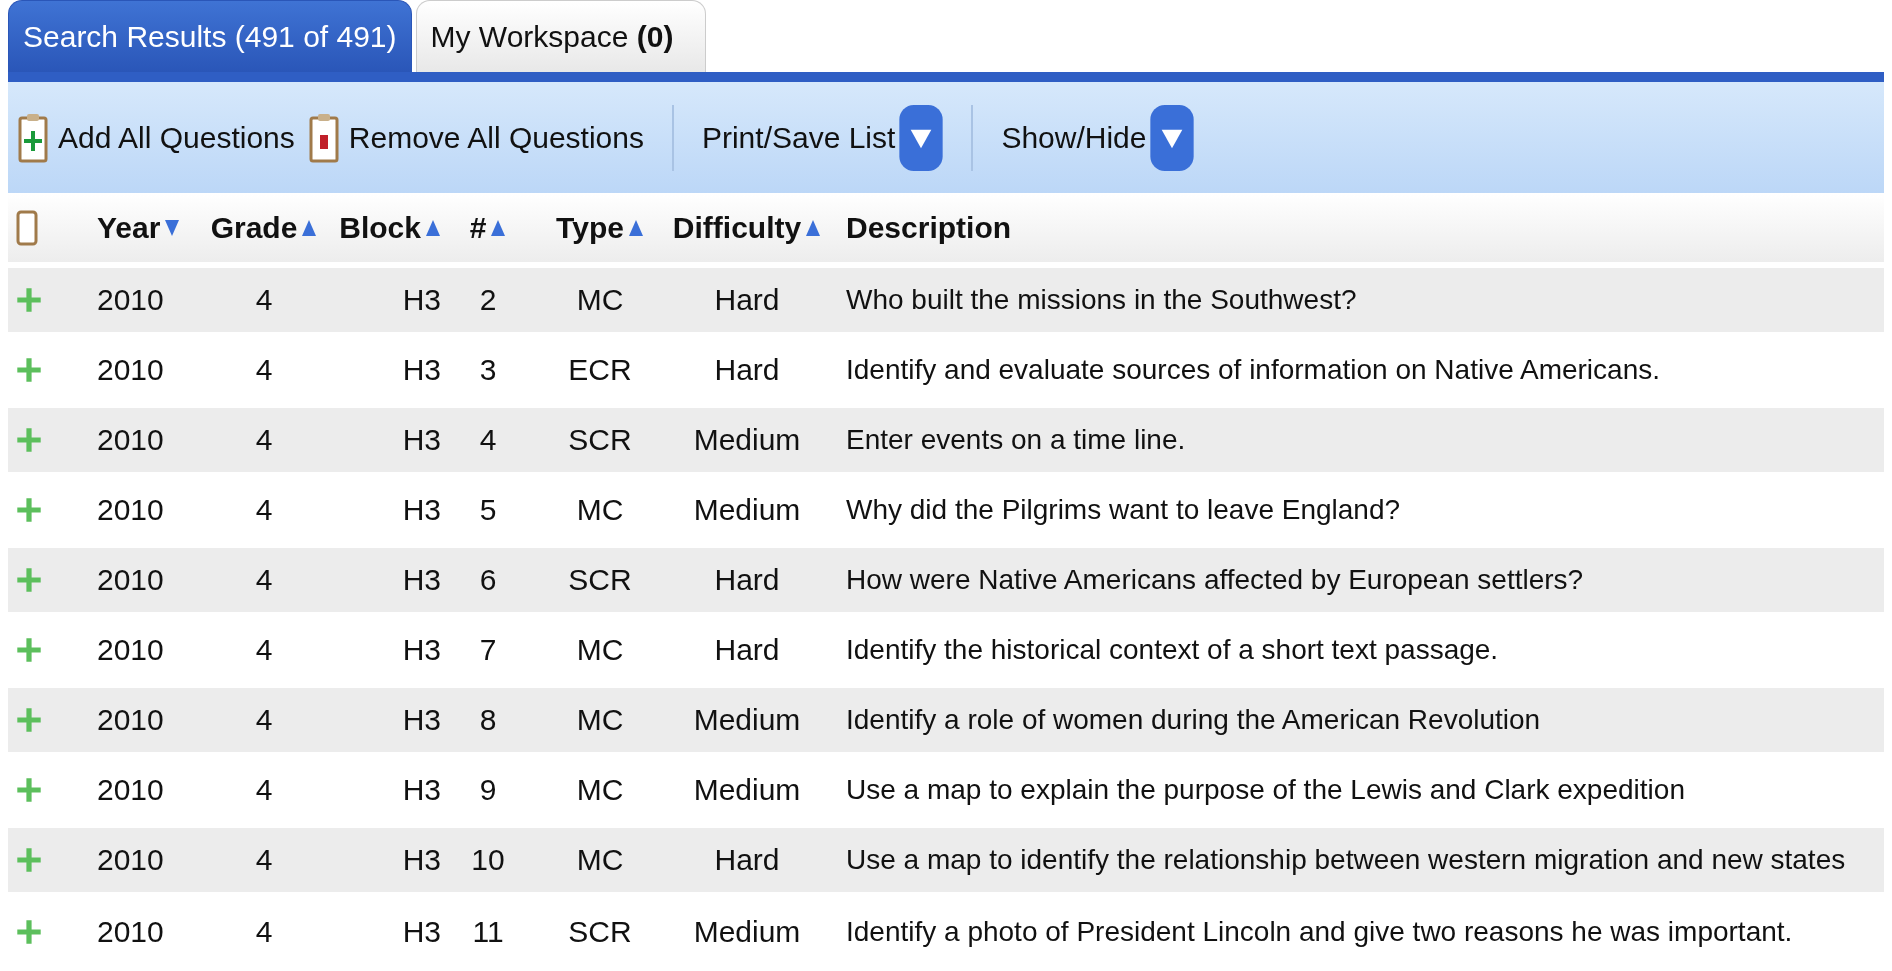  I want to click on select-all-checkbox, so click(27, 227).